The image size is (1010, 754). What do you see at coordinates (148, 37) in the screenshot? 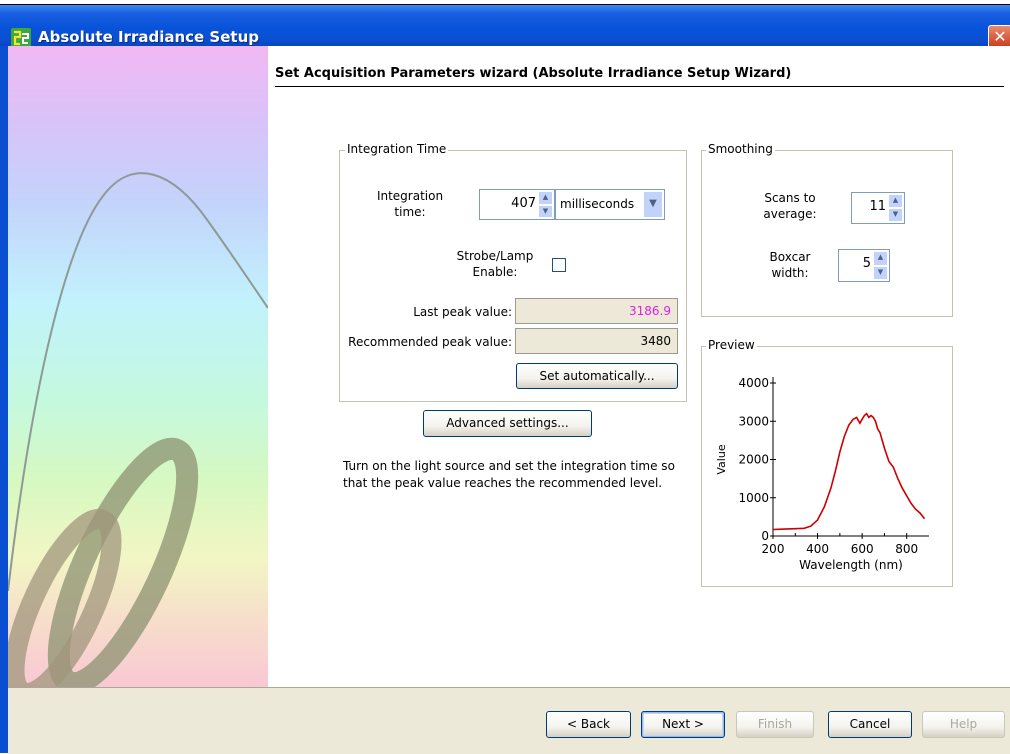
I see `window-title: Absolute Irradiance Setup` at bounding box center [148, 37].